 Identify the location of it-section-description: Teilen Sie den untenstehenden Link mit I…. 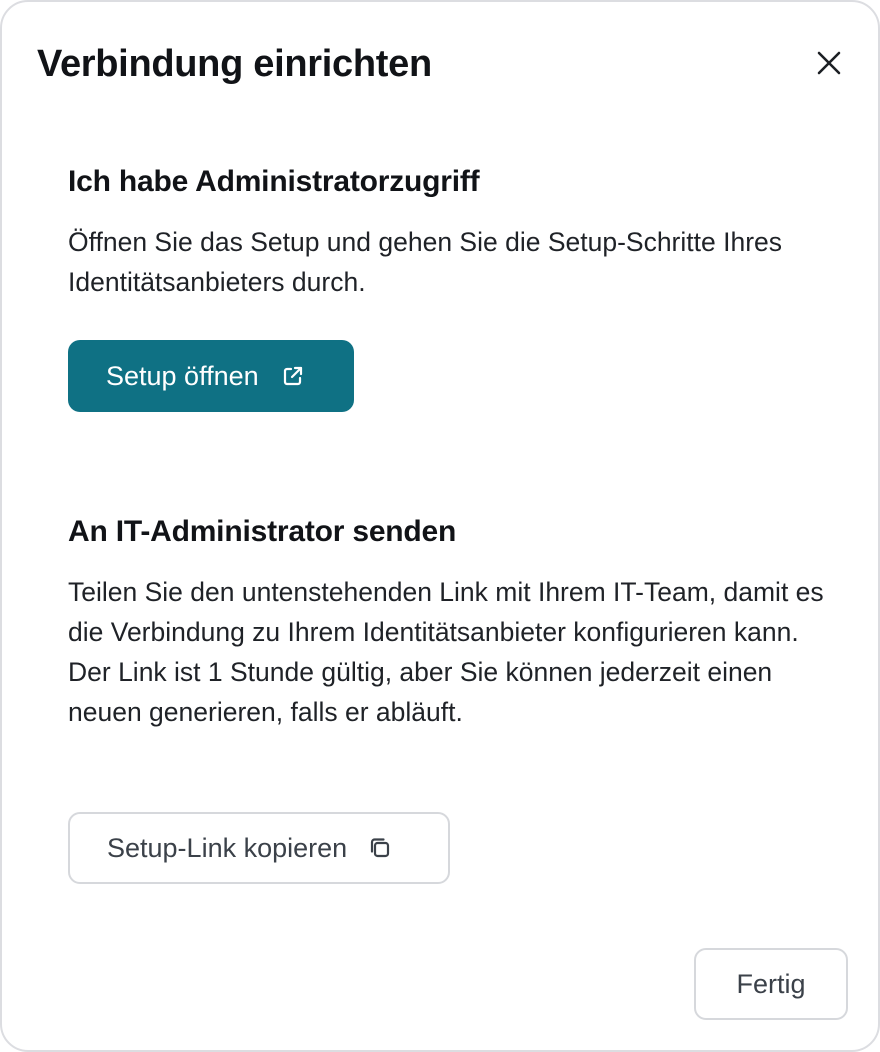
(446, 652).